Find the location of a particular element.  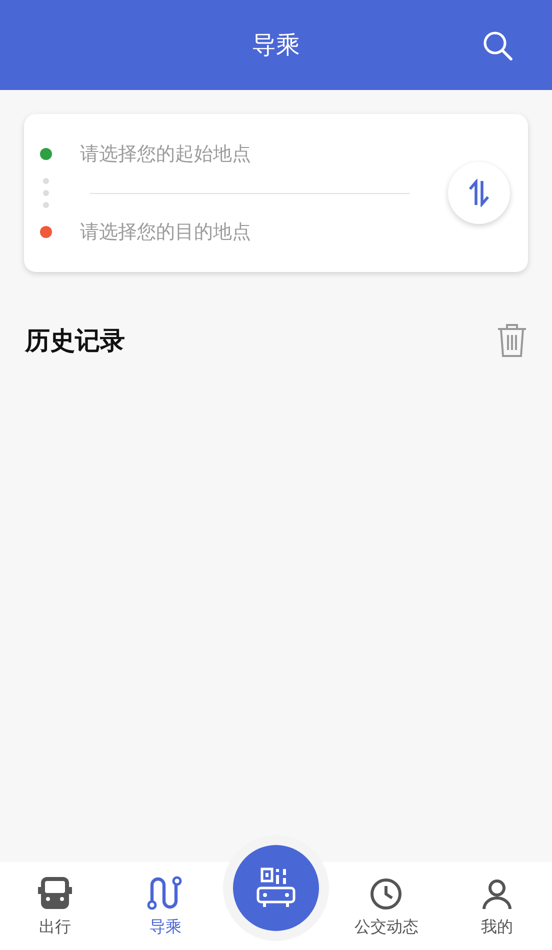

location-field: 请选择您的目的地点 is located at coordinates (230, 232).